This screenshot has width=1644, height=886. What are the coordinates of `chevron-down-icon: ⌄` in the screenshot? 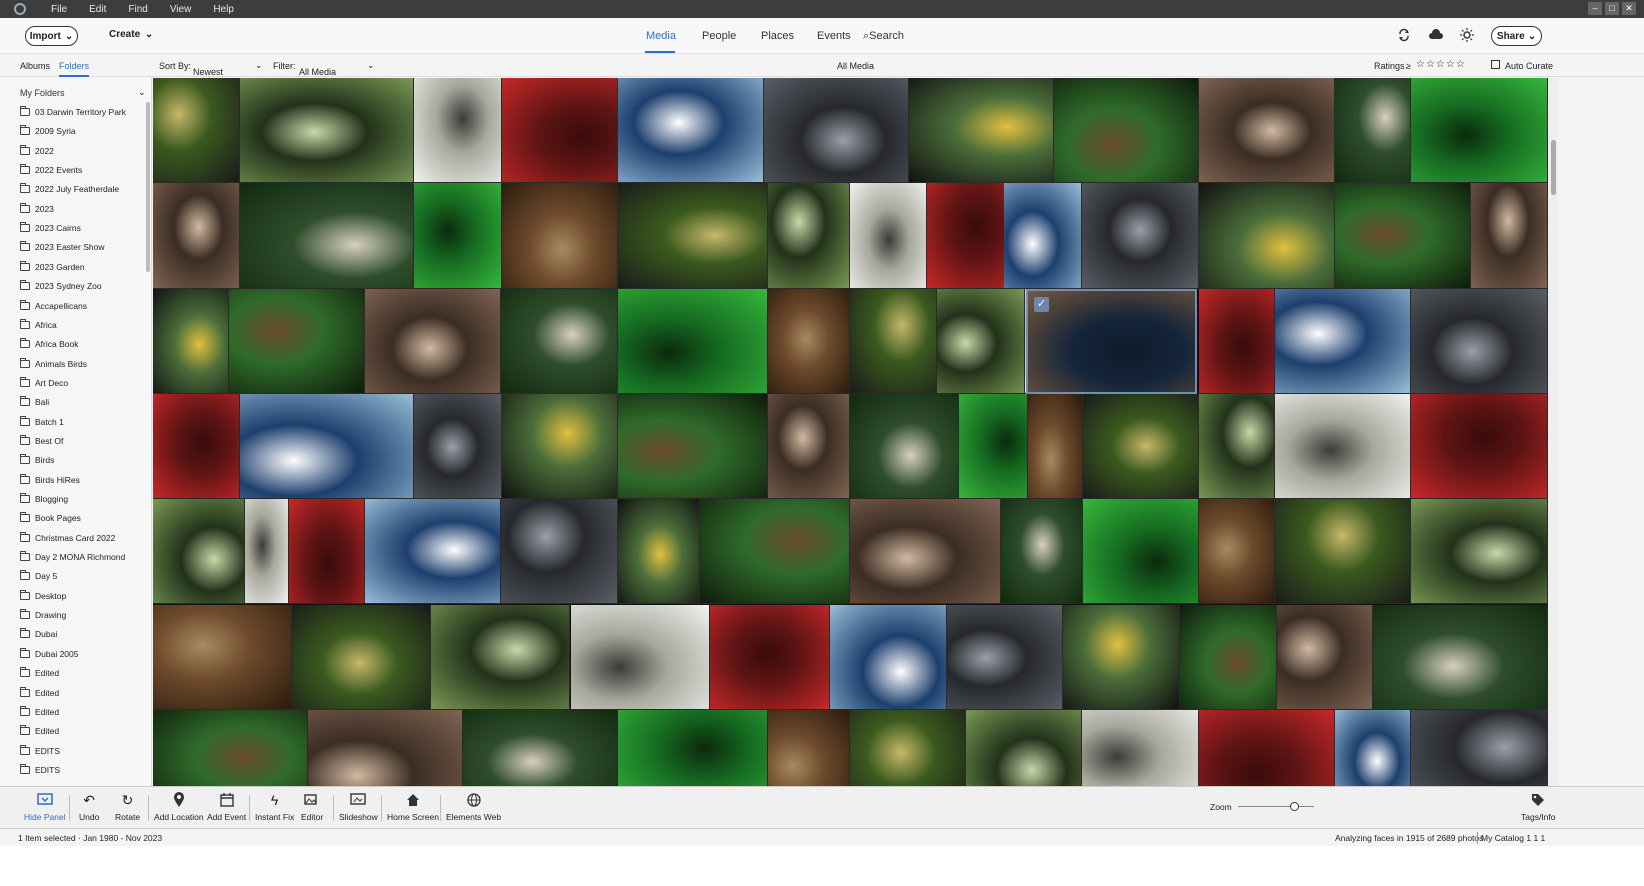 It's located at (142, 92).